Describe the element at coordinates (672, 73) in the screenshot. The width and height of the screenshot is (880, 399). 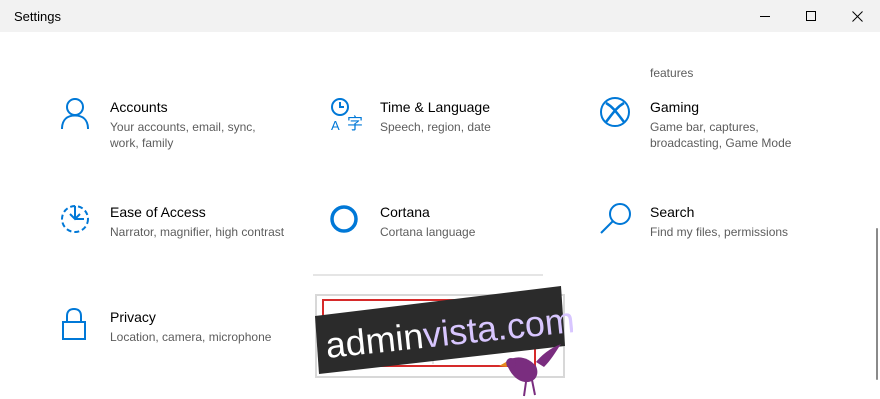
I see `partial-tile-description: features` at that location.